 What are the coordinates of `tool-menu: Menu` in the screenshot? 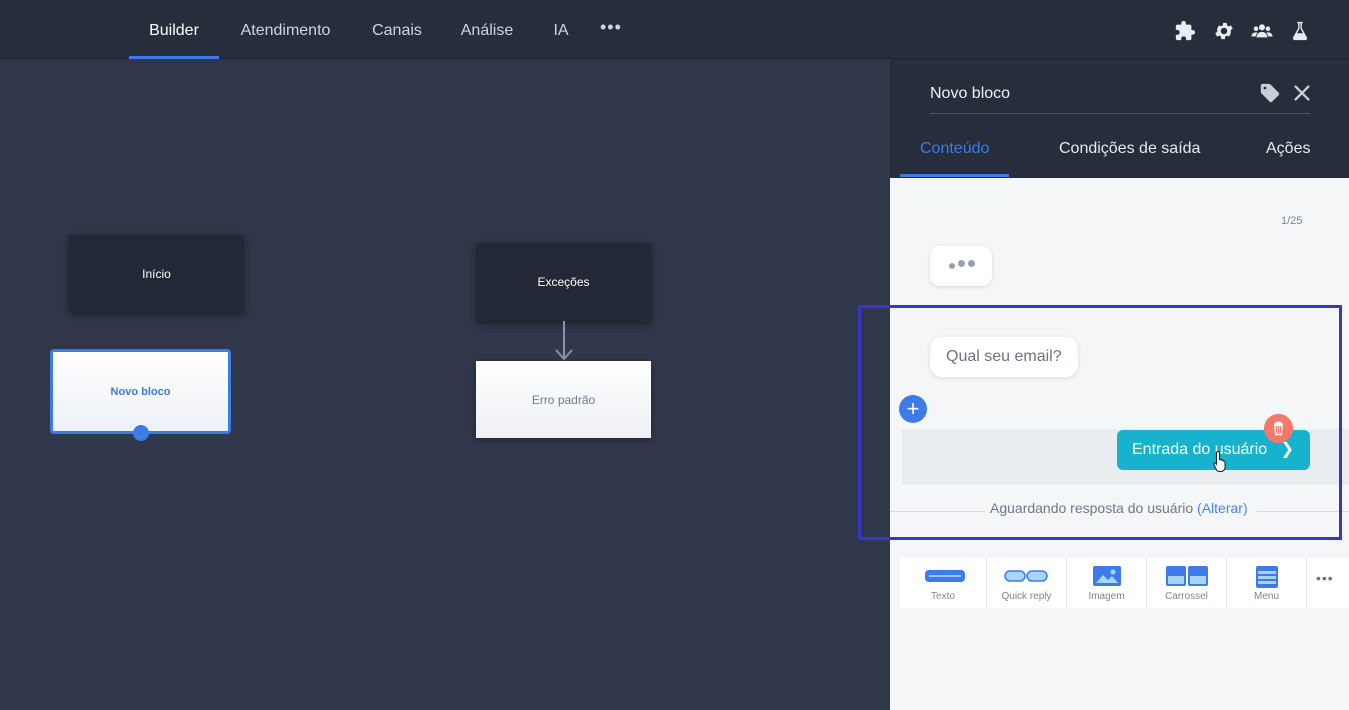 It's located at (1267, 583).